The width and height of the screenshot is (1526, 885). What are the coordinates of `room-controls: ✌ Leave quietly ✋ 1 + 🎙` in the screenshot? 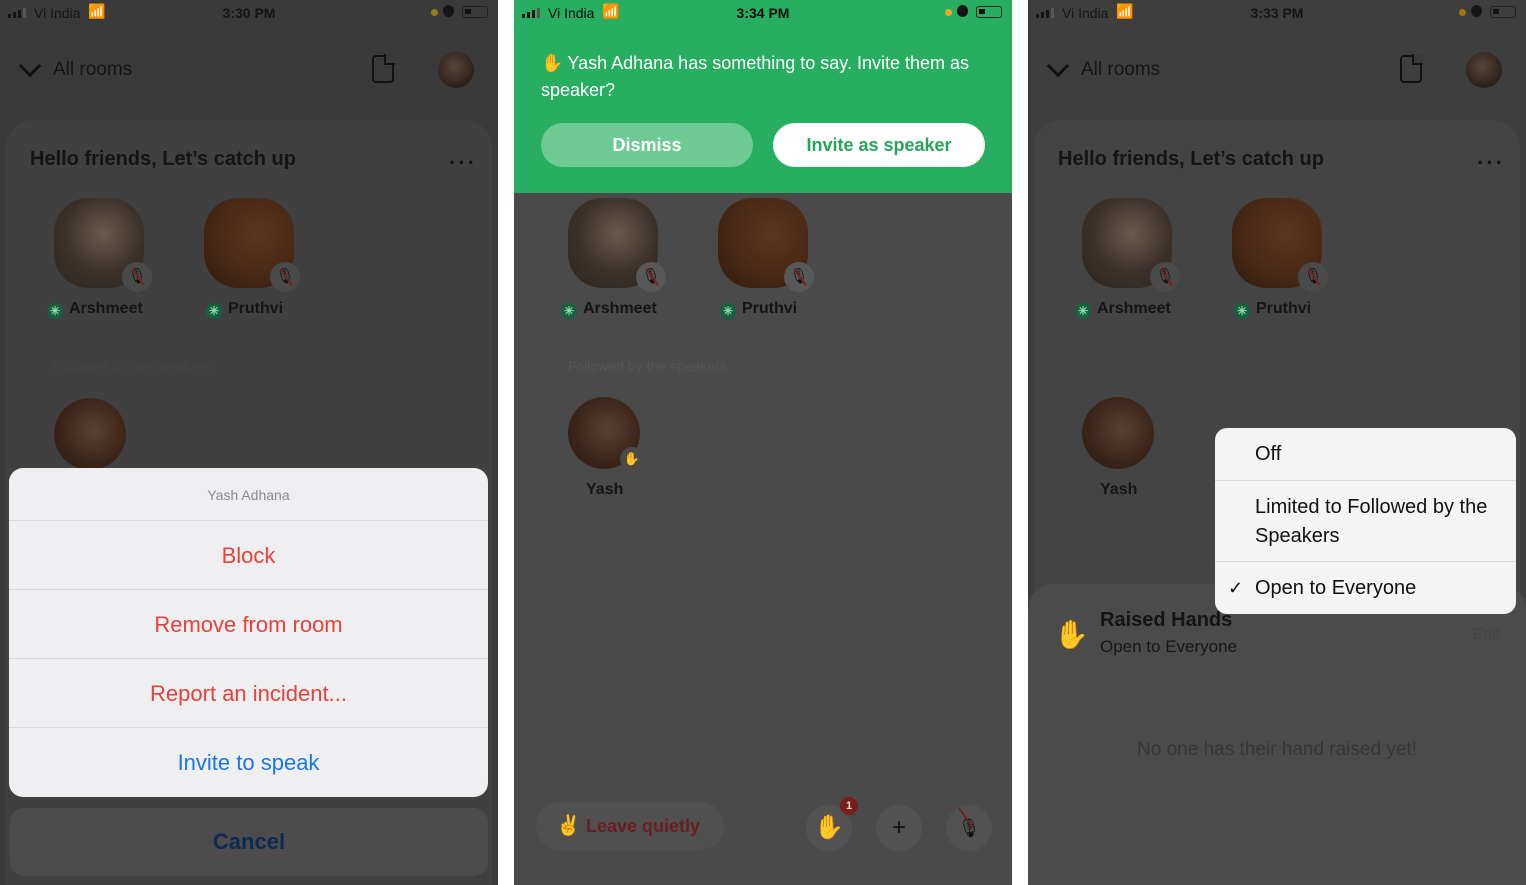 It's located at (763, 830).